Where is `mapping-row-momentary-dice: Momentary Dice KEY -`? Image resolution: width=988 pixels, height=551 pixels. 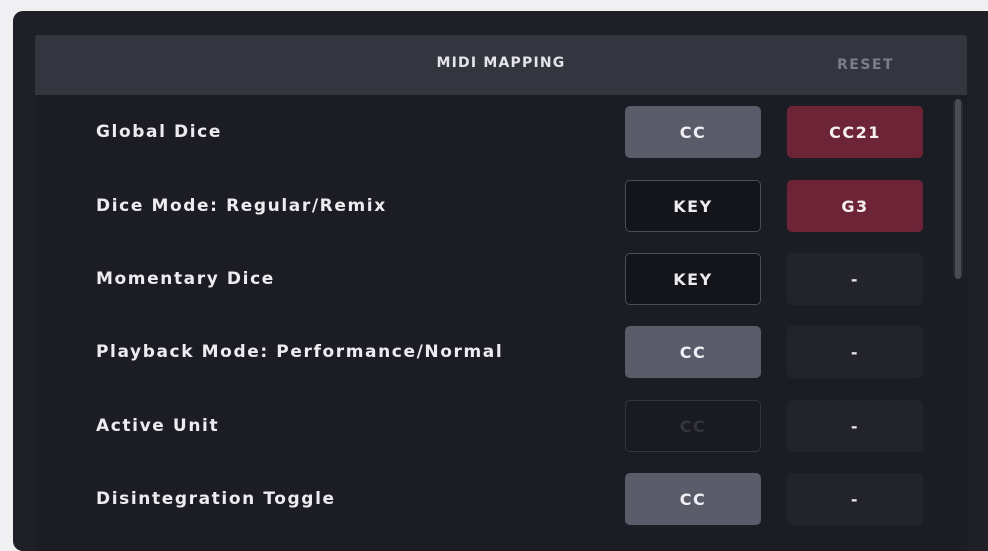 mapping-row-momentary-dice: Momentary Dice KEY - is located at coordinates (501, 279).